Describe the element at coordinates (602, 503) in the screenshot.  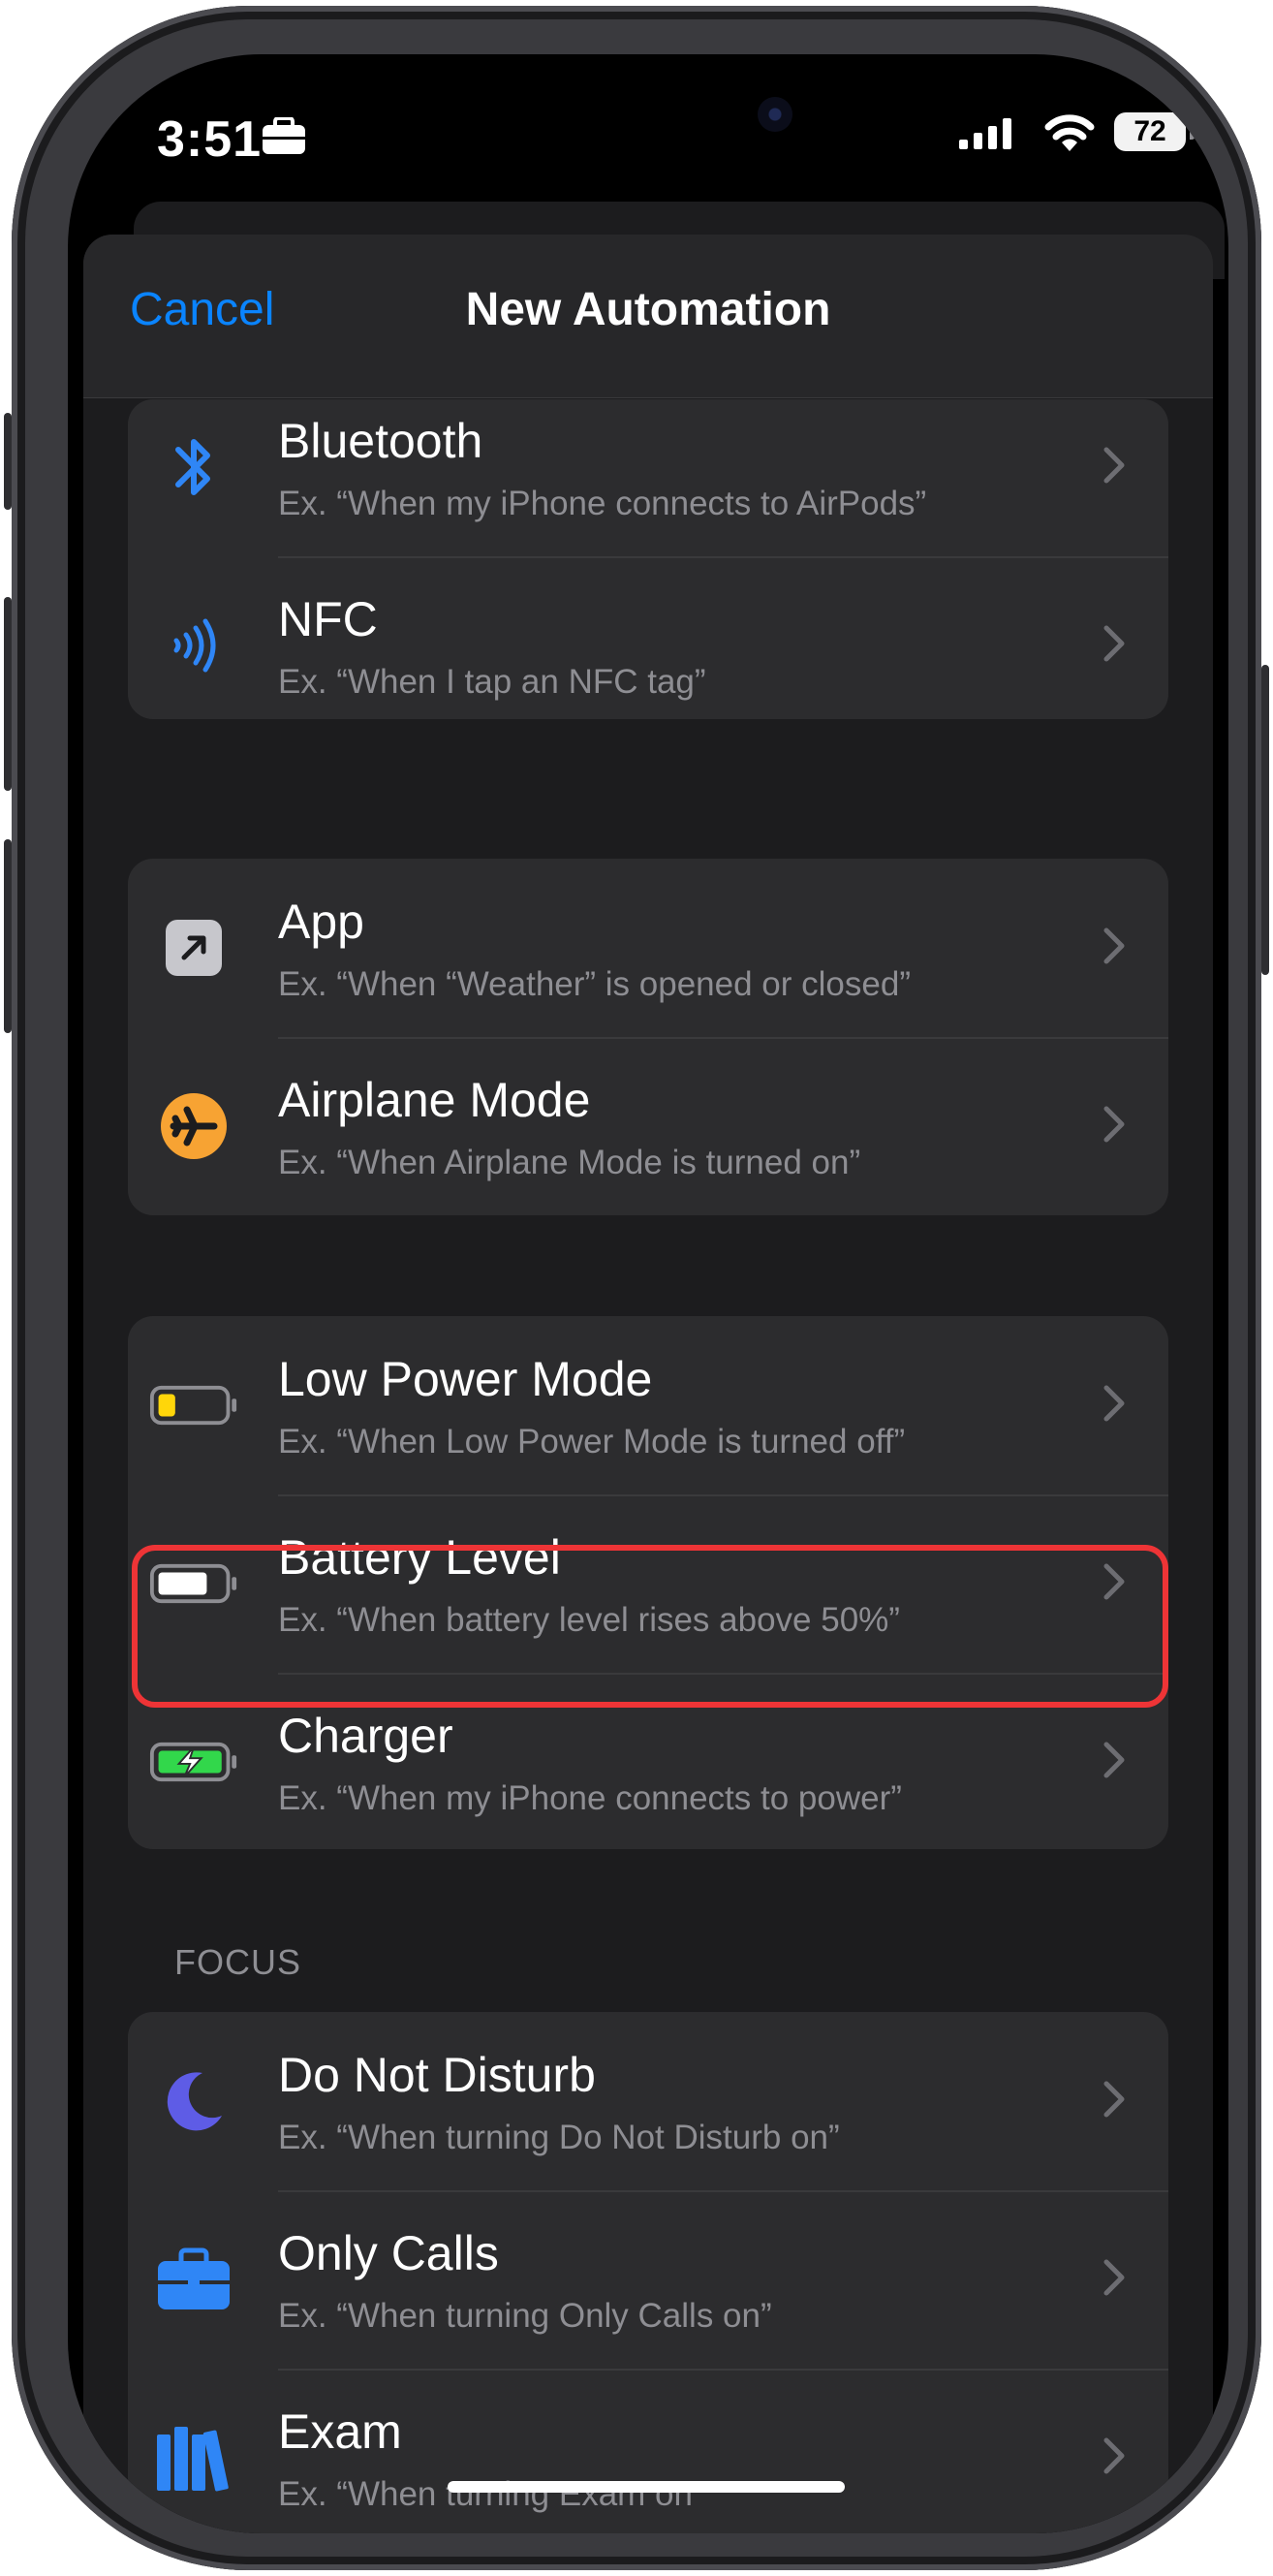
I see `row-subtitle: Ex. “When my iPhone connects to AirPods”` at that location.